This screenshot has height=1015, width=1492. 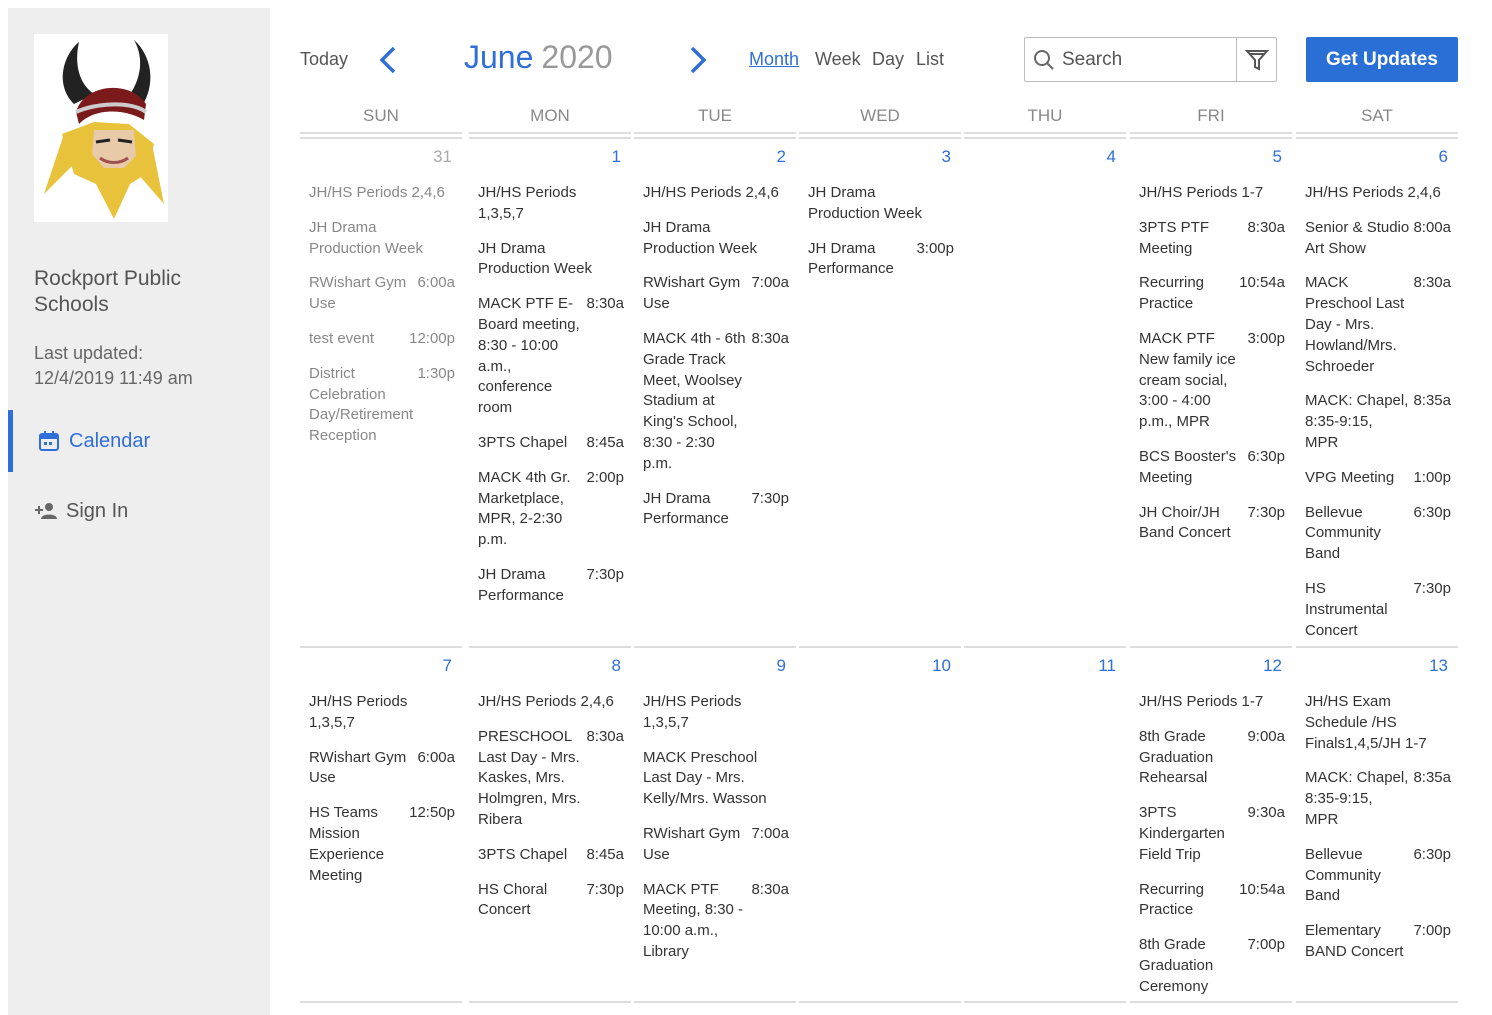 I want to click on day-number: 6, so click(x=1443, y=157).